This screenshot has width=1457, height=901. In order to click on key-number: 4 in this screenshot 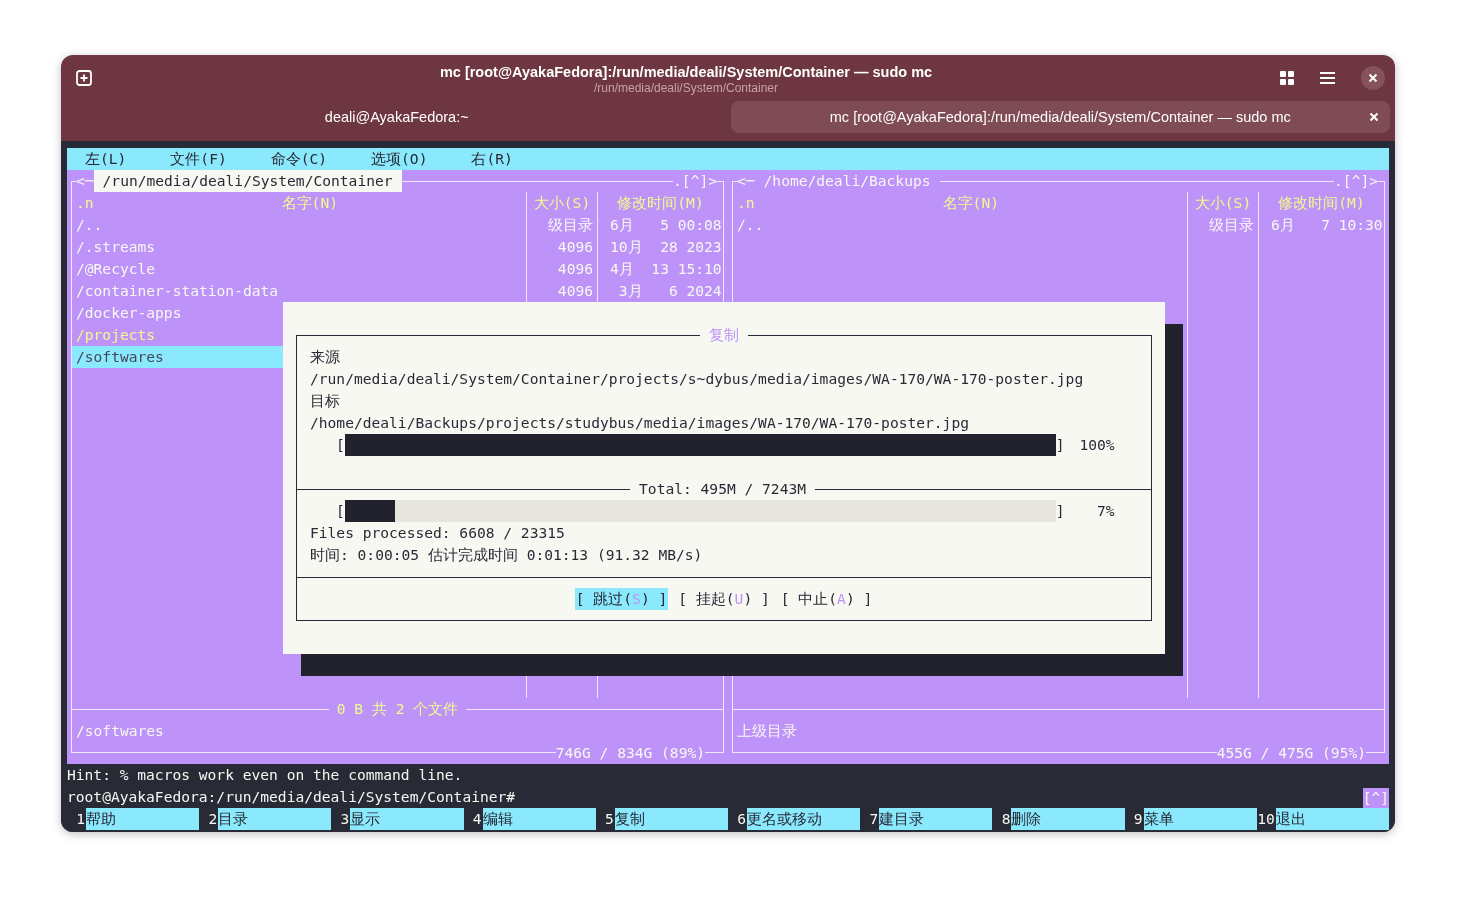, I will do `click(477, 819)`.